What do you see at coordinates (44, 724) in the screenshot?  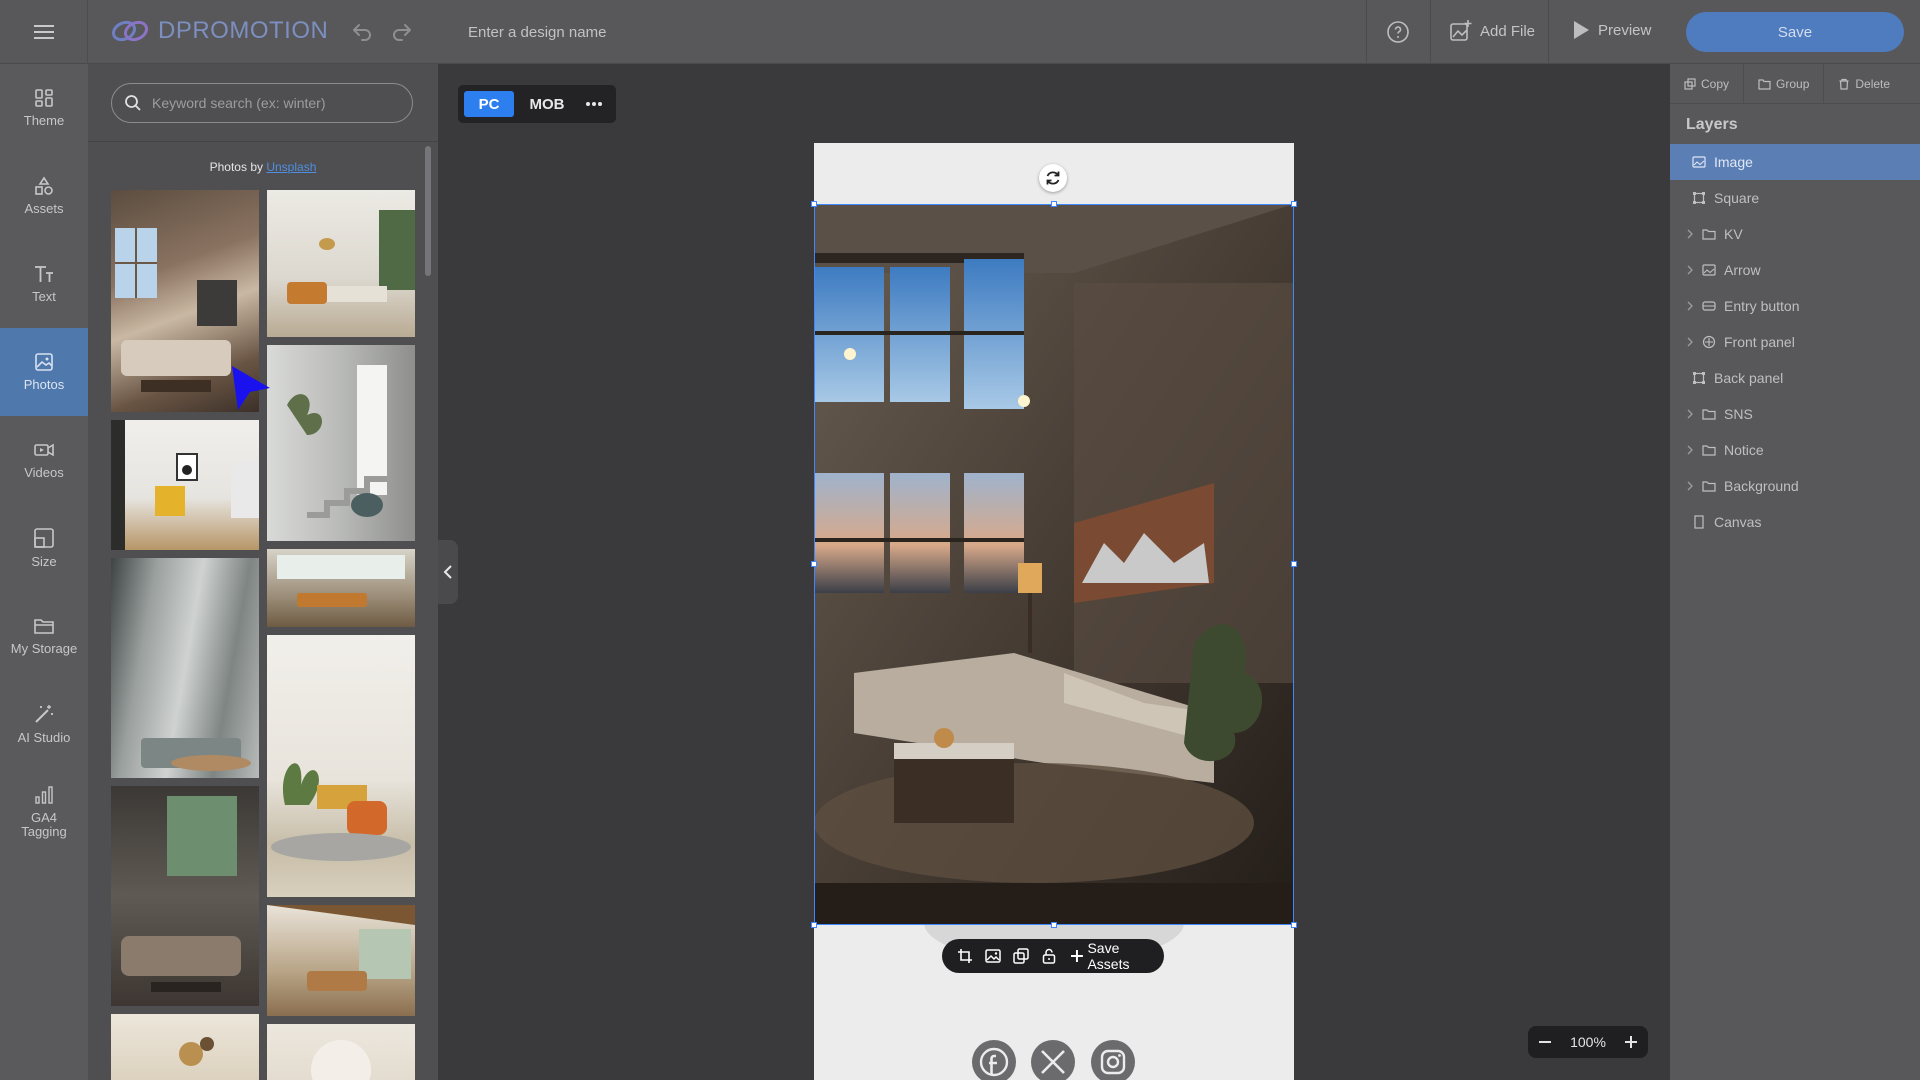 I see `rail-item-ai-studio: AI Studio` at bounding box center [44, 724].